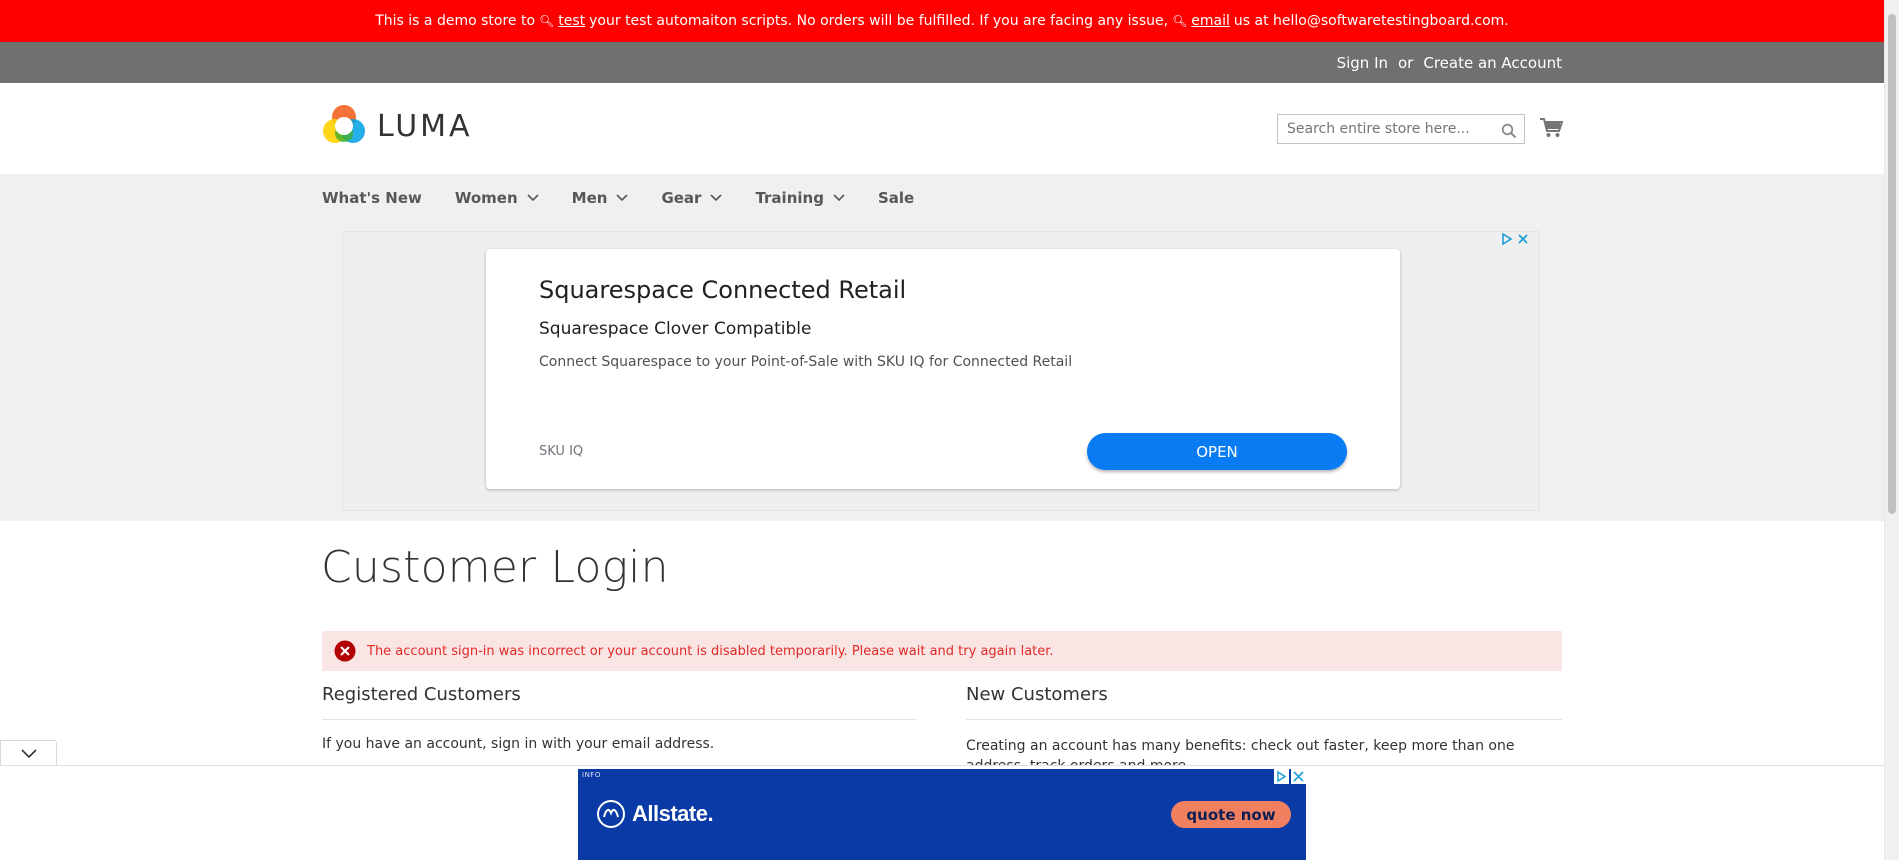  I want to click on page-title: Customer Login, so click(495, 567).